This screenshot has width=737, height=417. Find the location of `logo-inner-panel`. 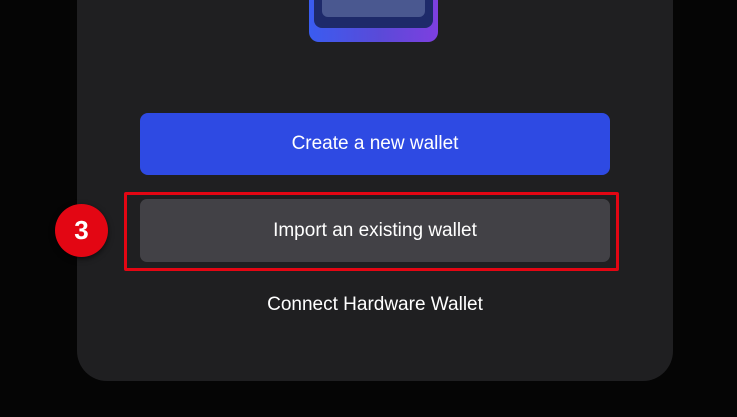

logo-inner-panel is located at coordinates (373, 14).